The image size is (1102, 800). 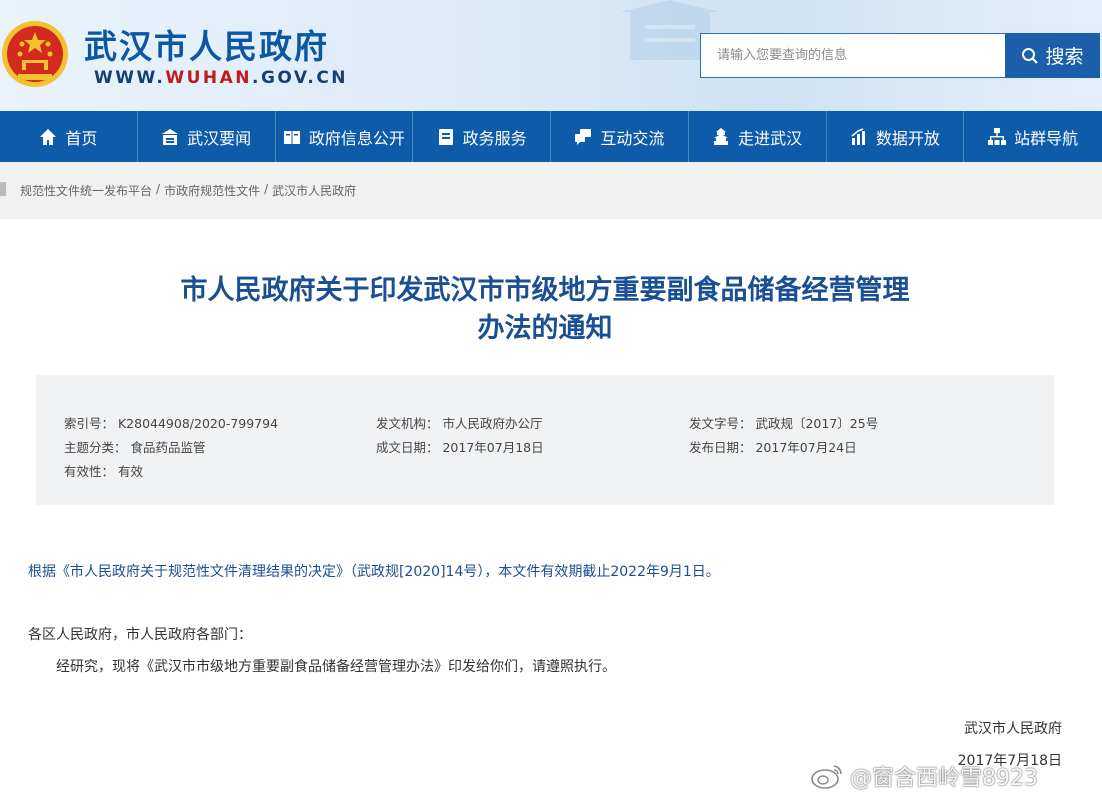 What do you see at coordinates (291, 137) in the screenshot?
I see `book-icon` at bounding box center [291, 137].